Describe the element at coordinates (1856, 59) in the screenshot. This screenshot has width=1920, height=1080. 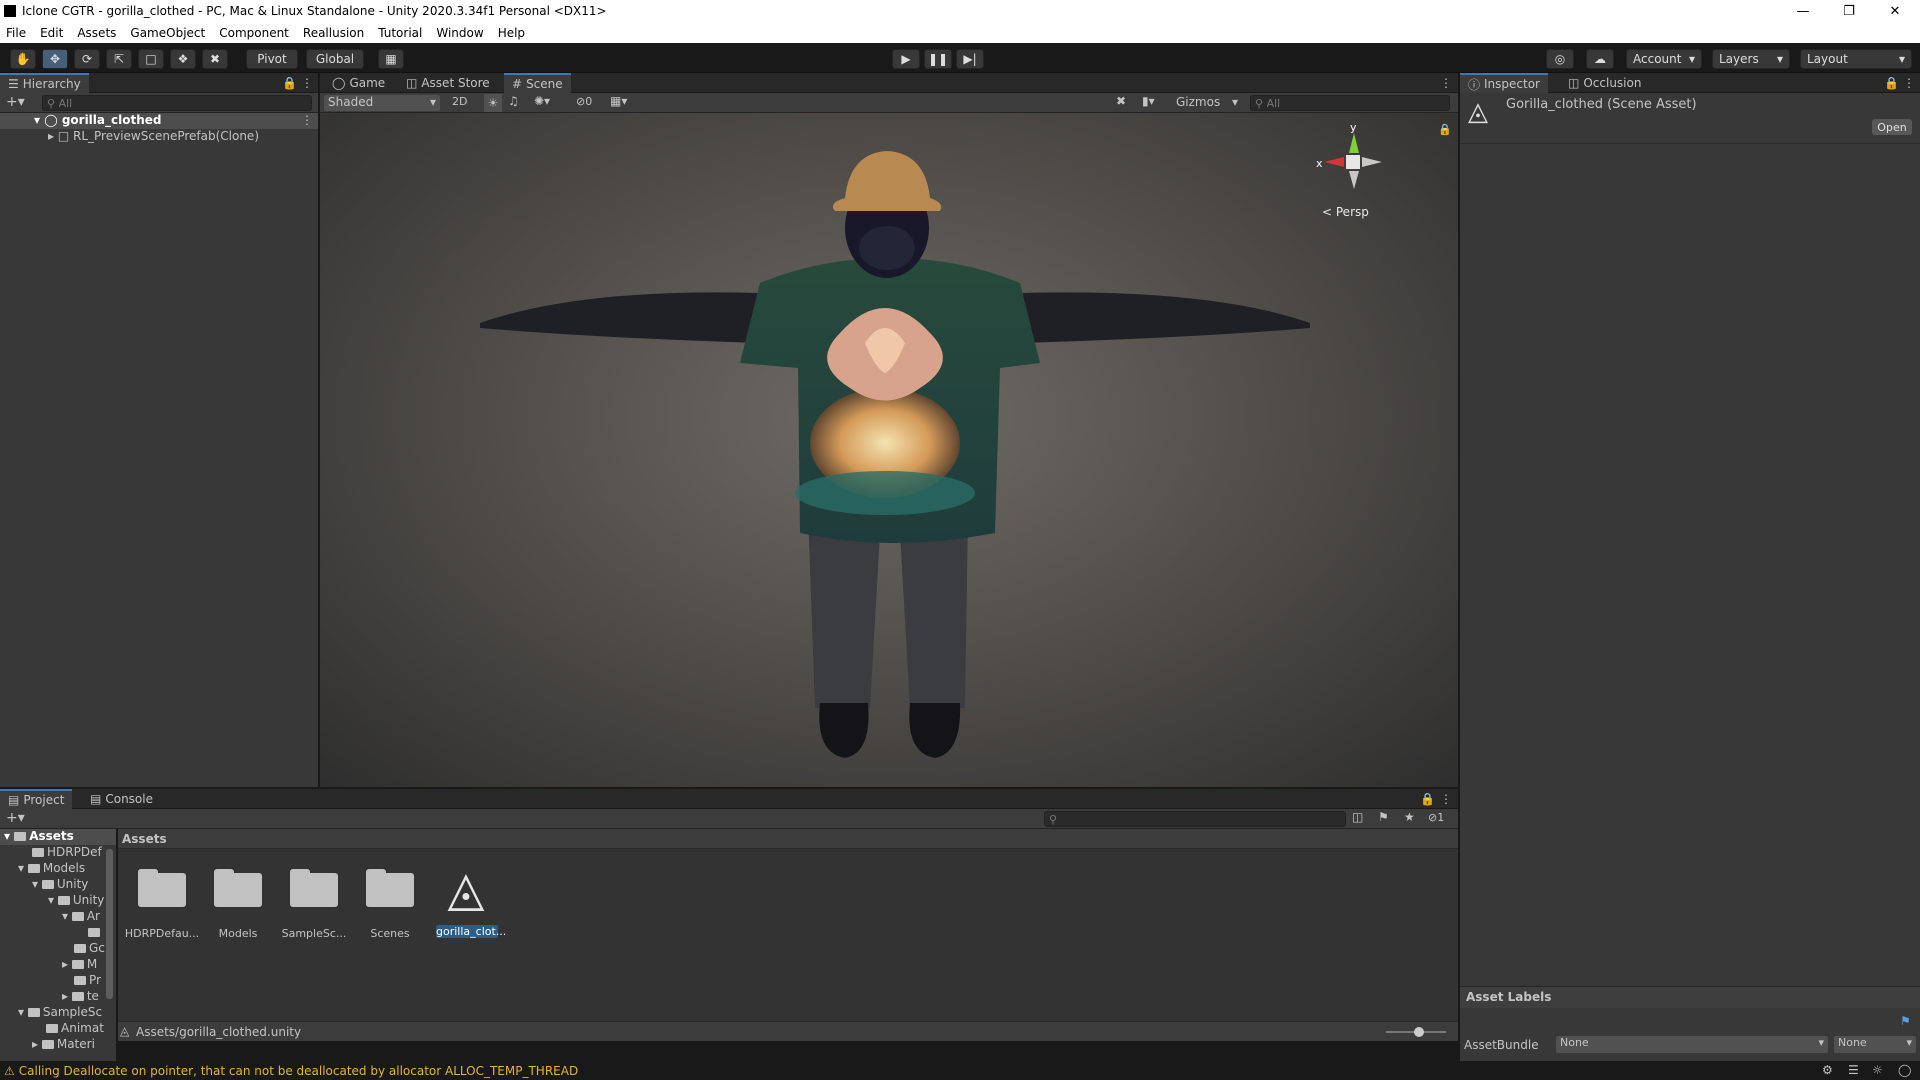
I see `layout-dropdown: Layout ▾` at that location.